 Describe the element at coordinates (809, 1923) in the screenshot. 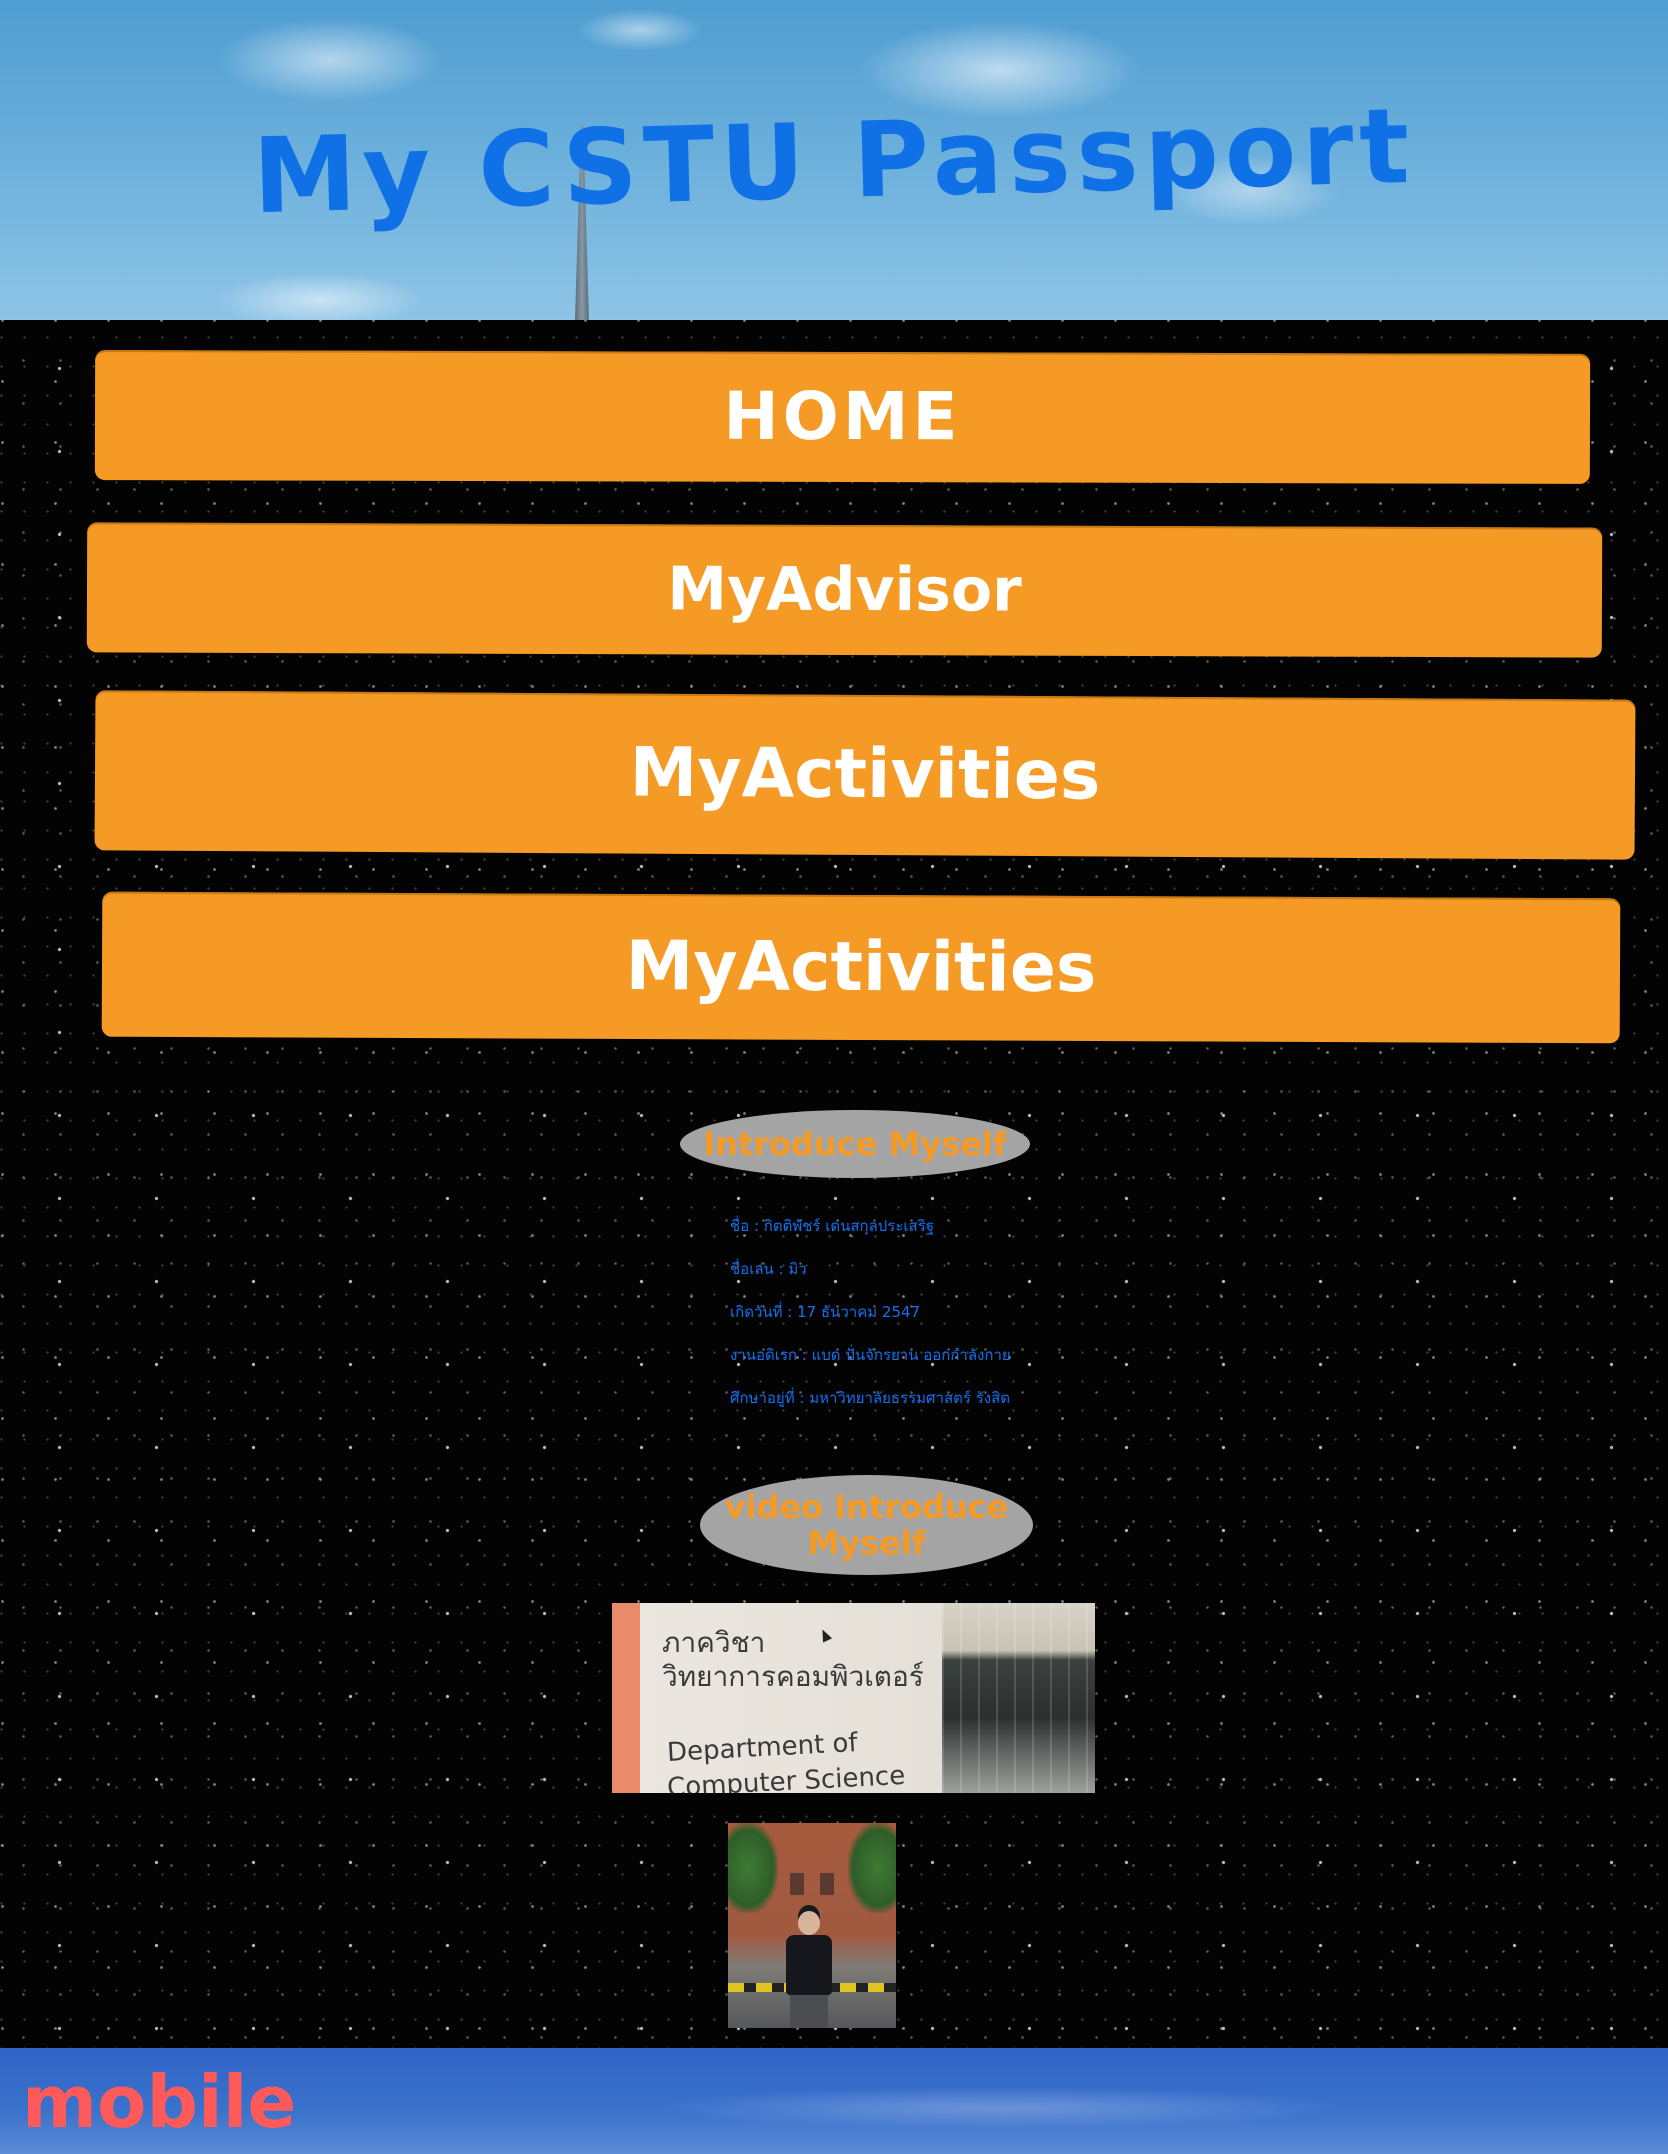

I see `person-head` at that location.